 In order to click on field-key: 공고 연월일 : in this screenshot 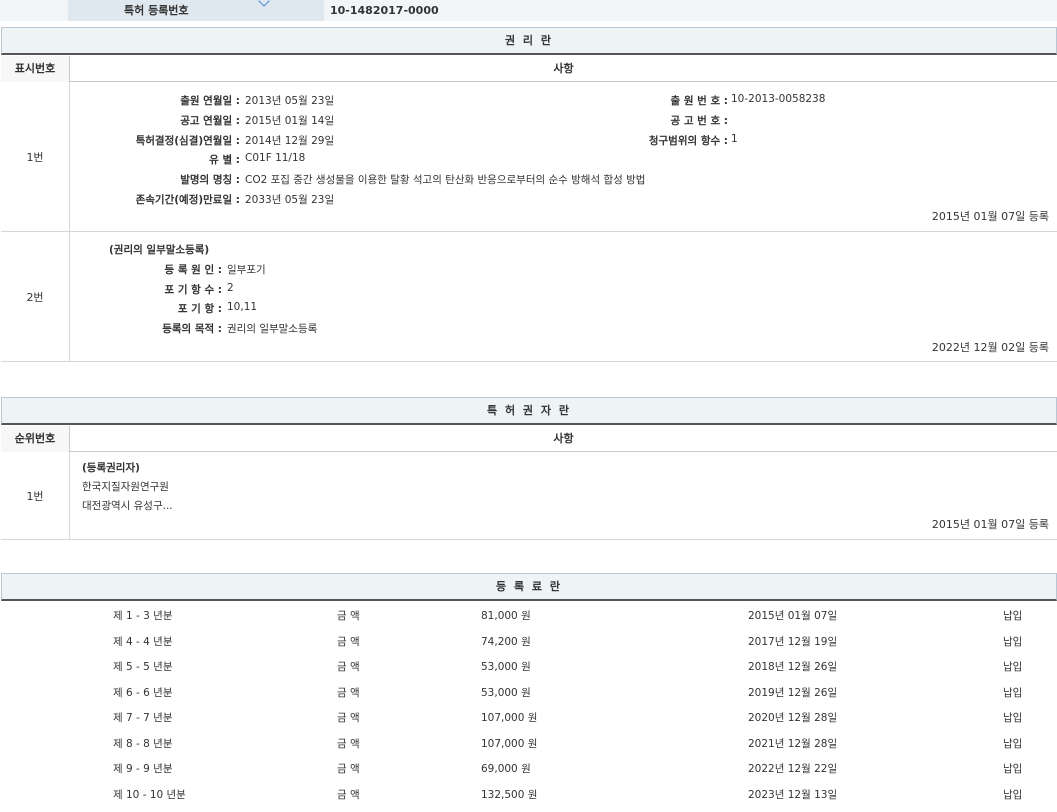, I will do `click(210, 120)`.